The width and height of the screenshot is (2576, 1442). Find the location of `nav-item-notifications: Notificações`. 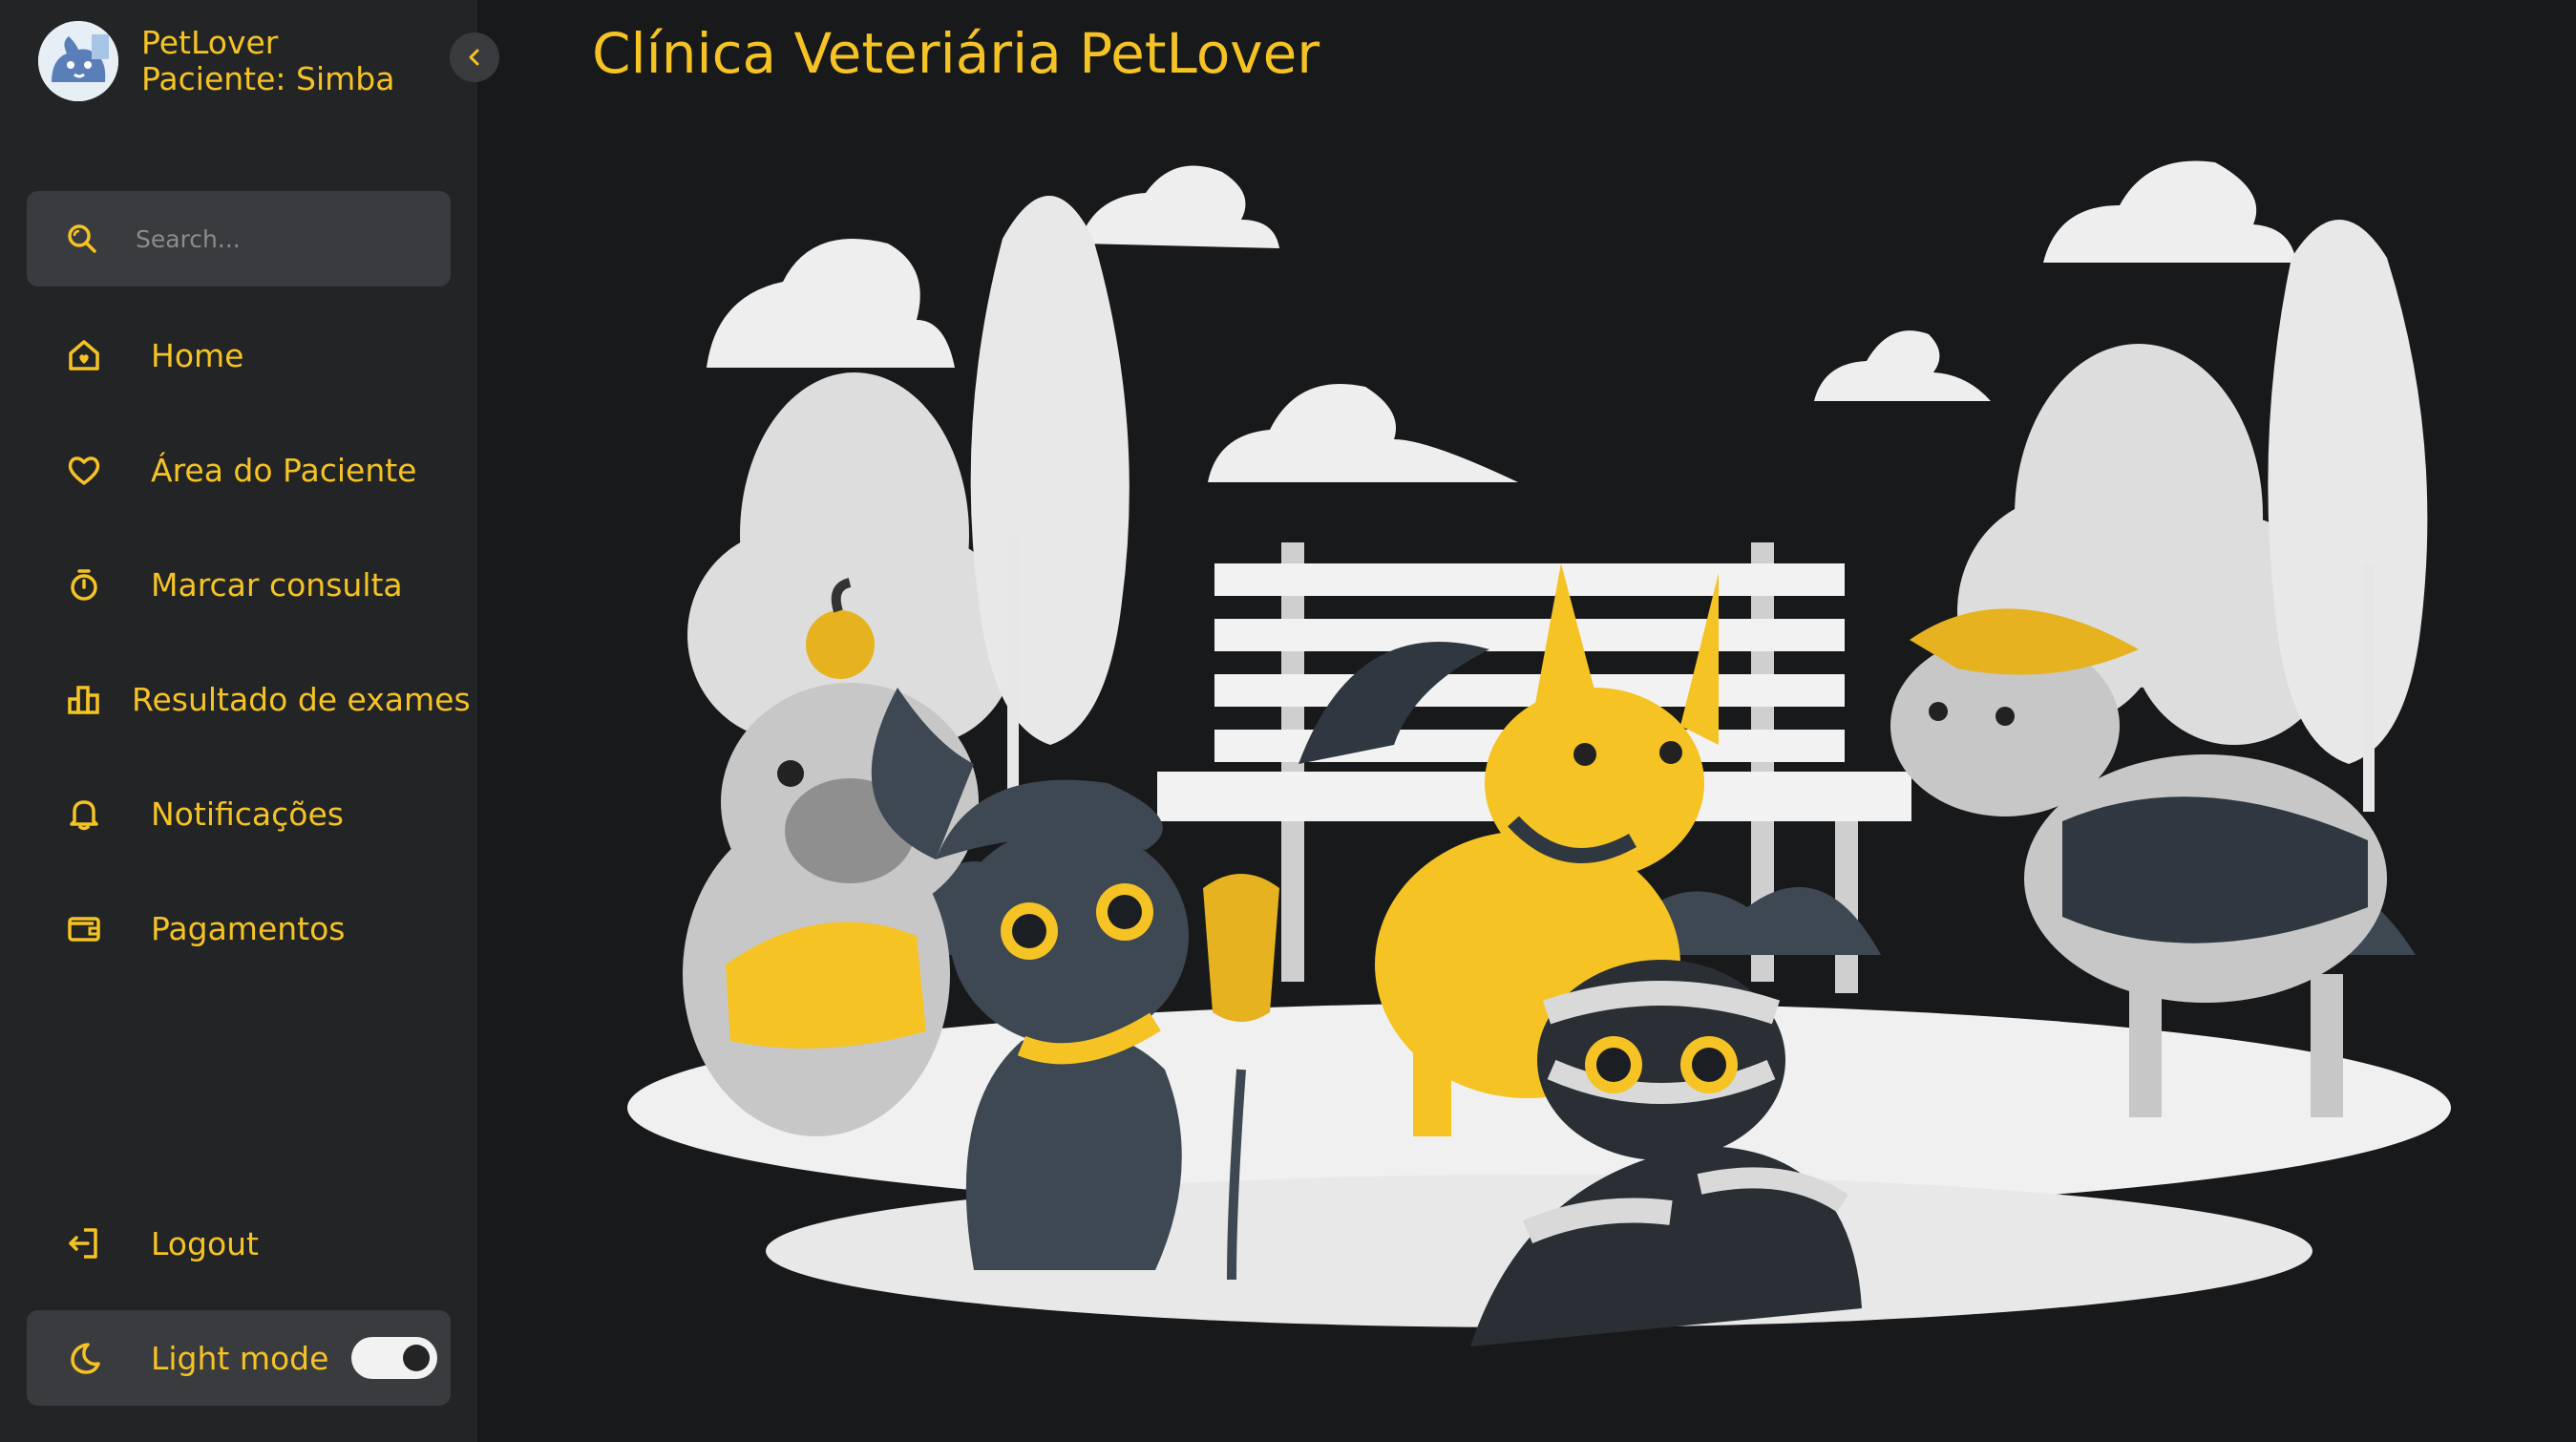

nav-item-notifications: Notificações is located at coordinates (246, 813).